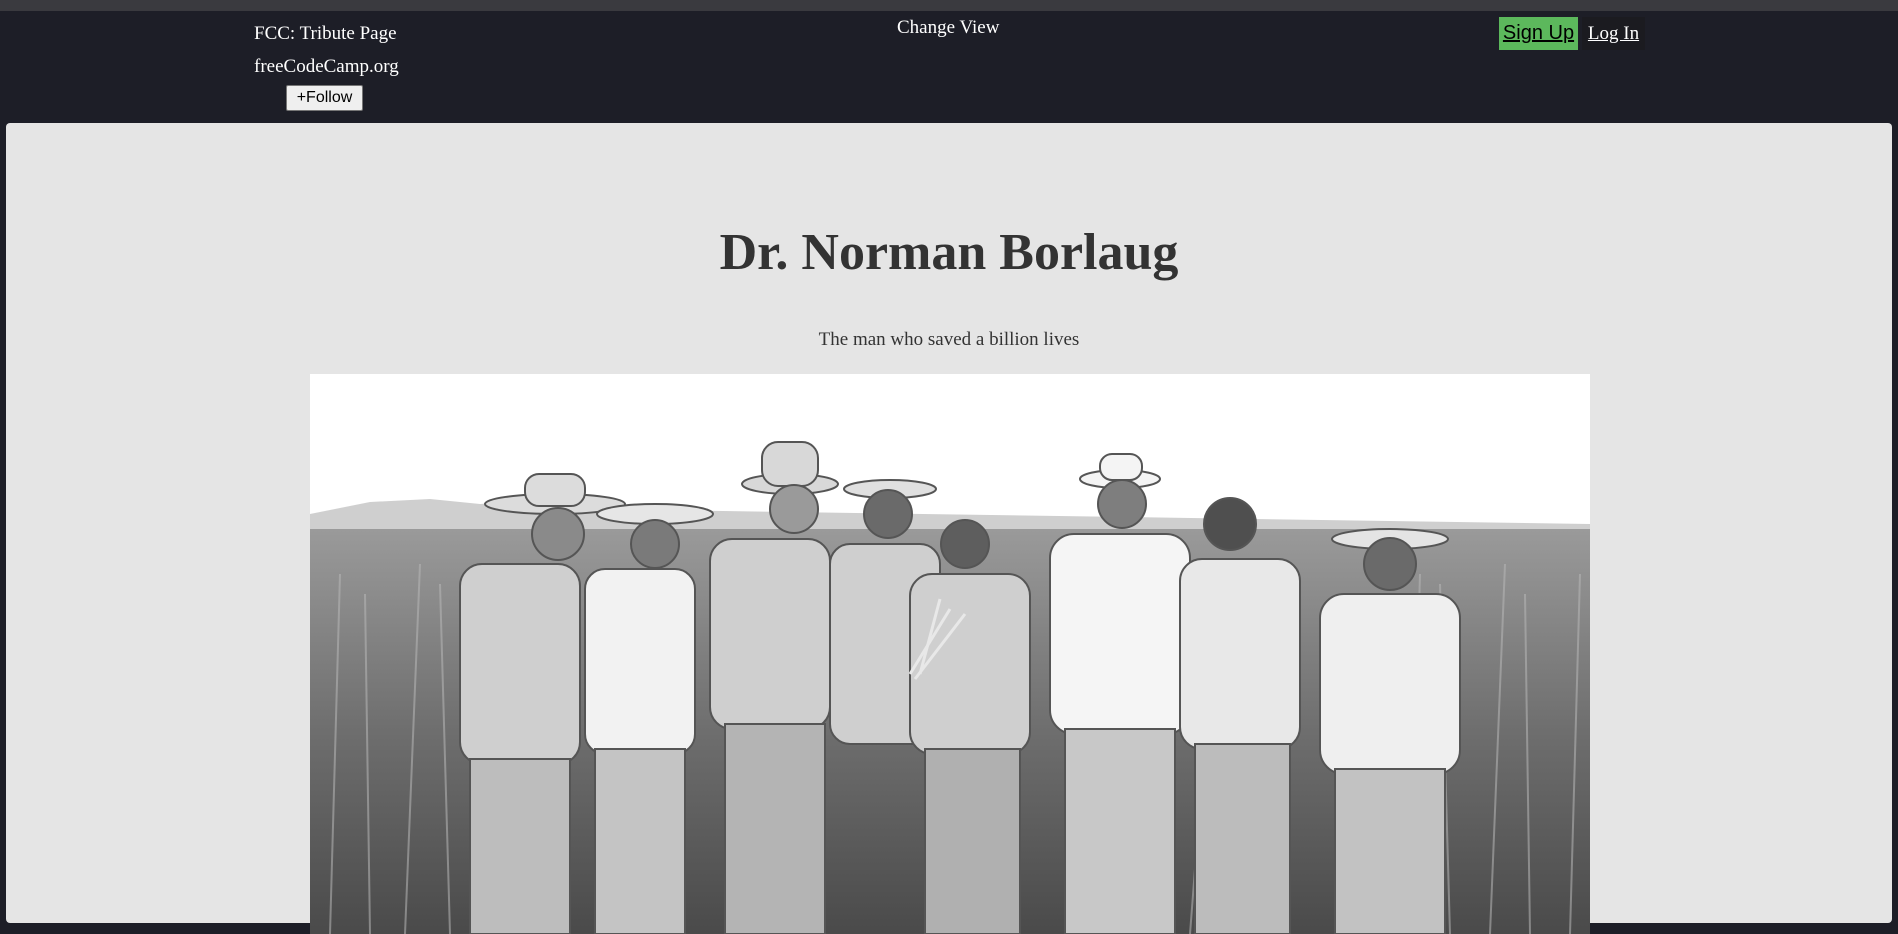  I want to click on page-title: Dr. Norman Borlaug, so click(949, 252).